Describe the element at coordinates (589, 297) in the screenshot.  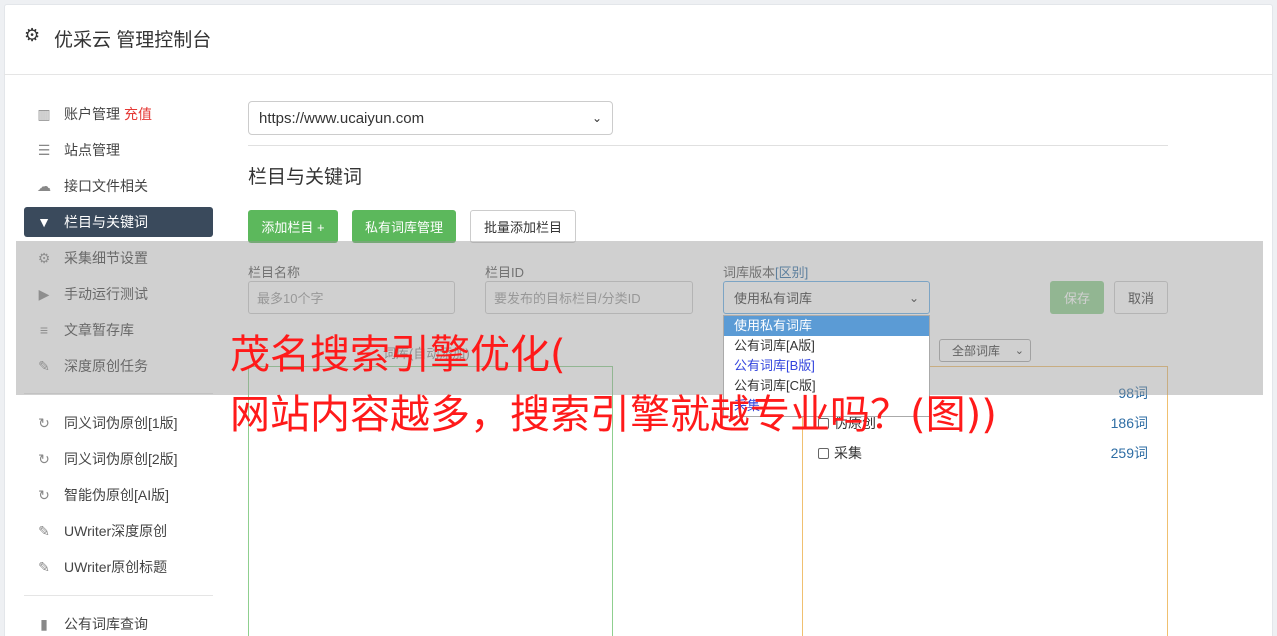
I see `column-id-input: 要发布的目标栏目/分类ID` at that location.